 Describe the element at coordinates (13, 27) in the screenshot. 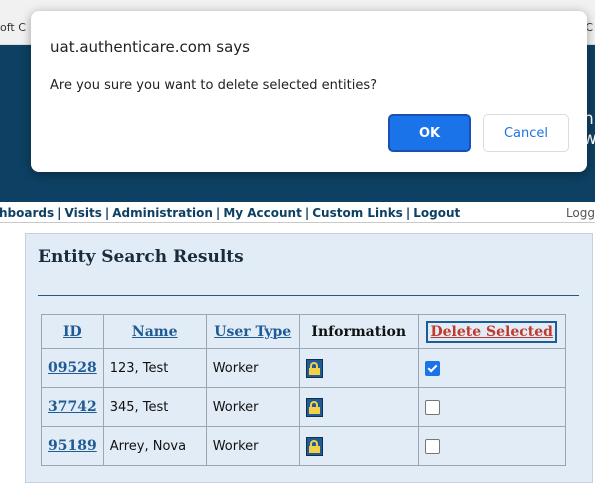

I see `browser-tab-fragment: oft C` at that location.